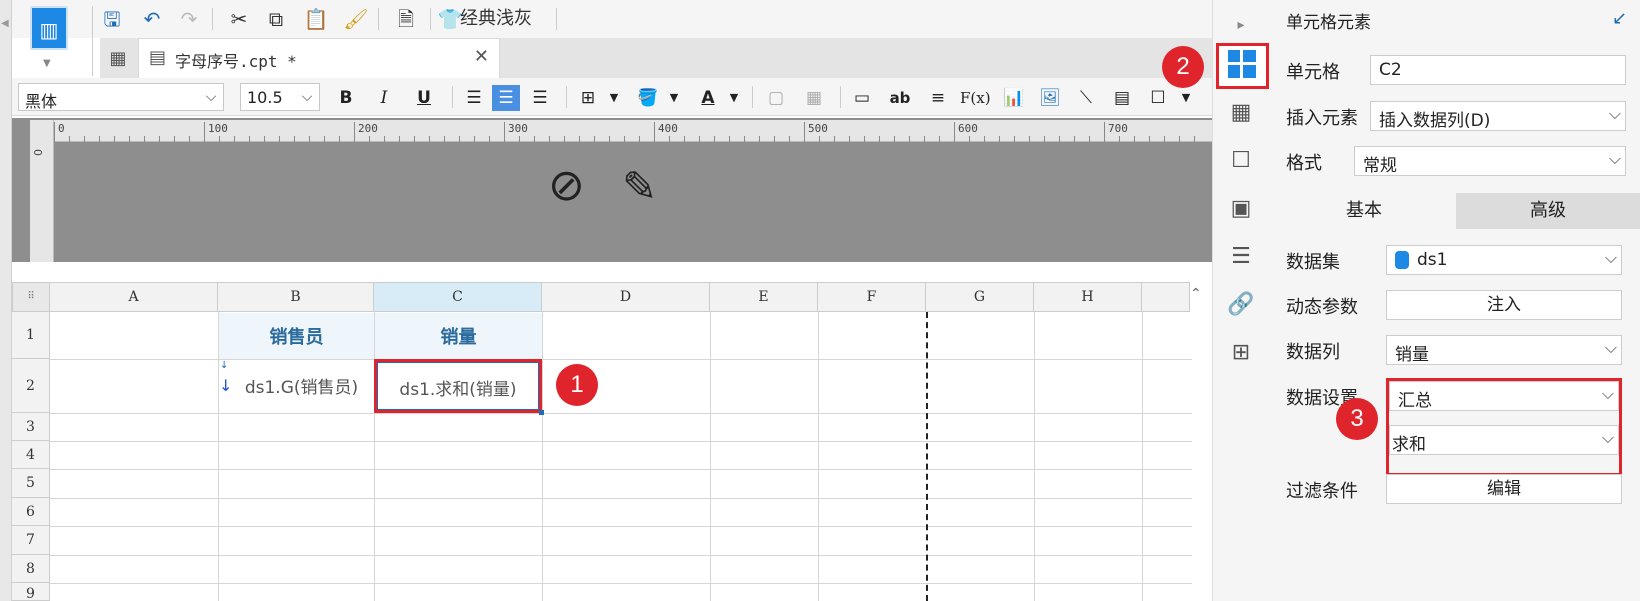  What do you see at coordinates (276, 19) in the screenshot?
I see `copy-icon: ⧉` at bounding box center [276, 19].